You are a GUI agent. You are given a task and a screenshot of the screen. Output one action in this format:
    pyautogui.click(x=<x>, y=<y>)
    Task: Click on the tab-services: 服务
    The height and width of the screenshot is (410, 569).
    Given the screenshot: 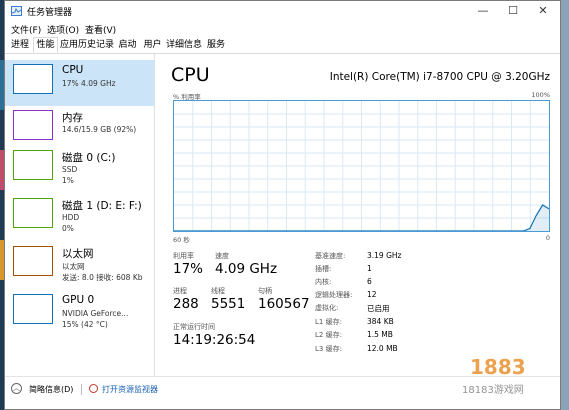 What is the action you would take?
    pyautogui.click(x=216, y=46)
    